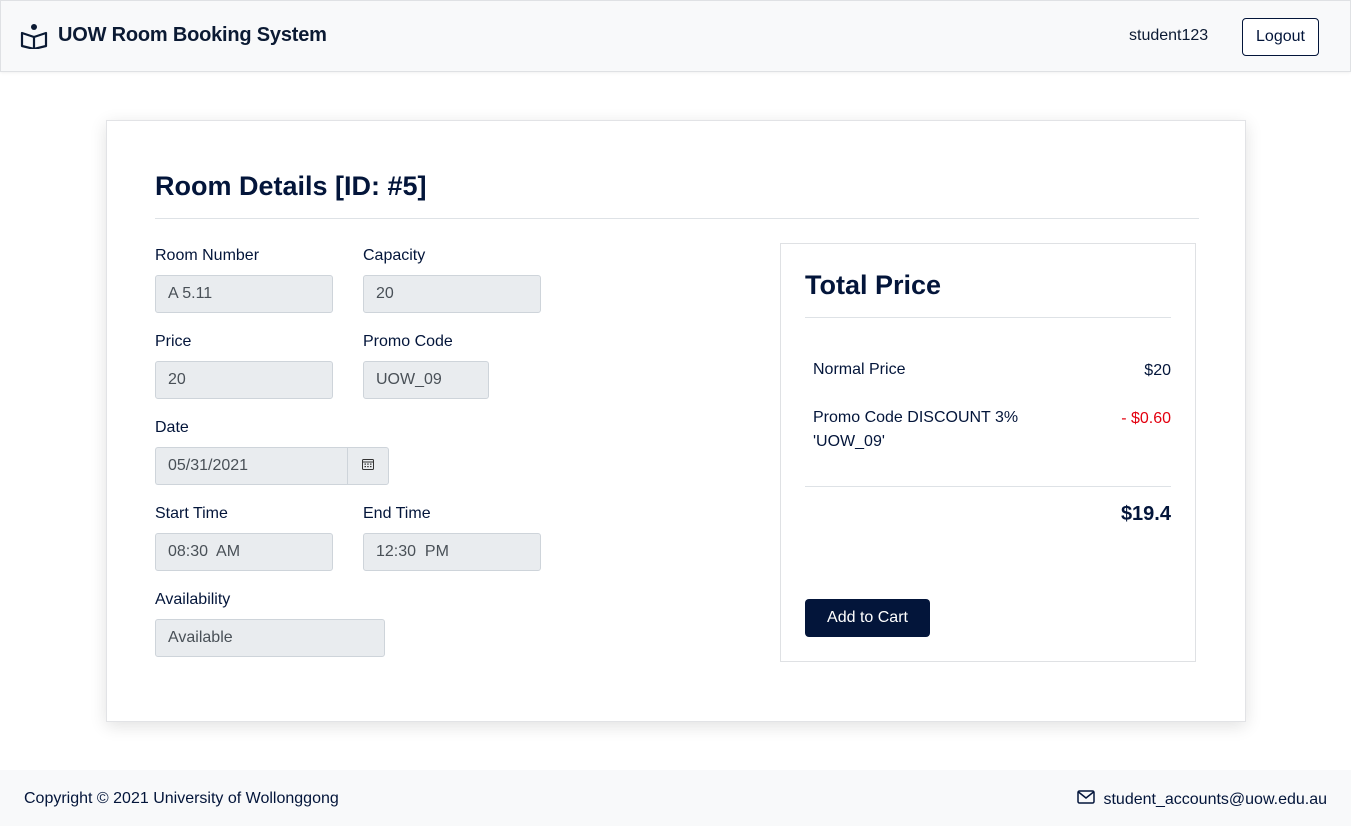 This screenshot has height=826, width=1351. Describe the element at coordinates (988, 486) in the screenshot. I see `total-divider` at that location.